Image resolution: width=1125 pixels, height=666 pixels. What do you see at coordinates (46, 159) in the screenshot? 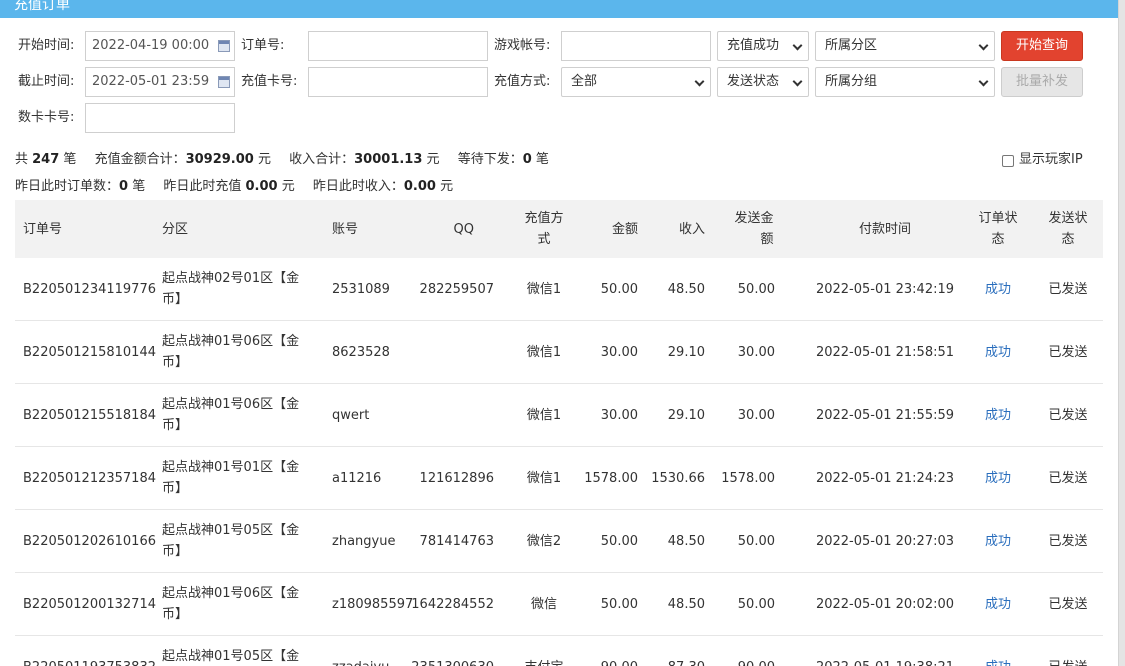
I see `total-count: 247` at bounding box center [46, 159].